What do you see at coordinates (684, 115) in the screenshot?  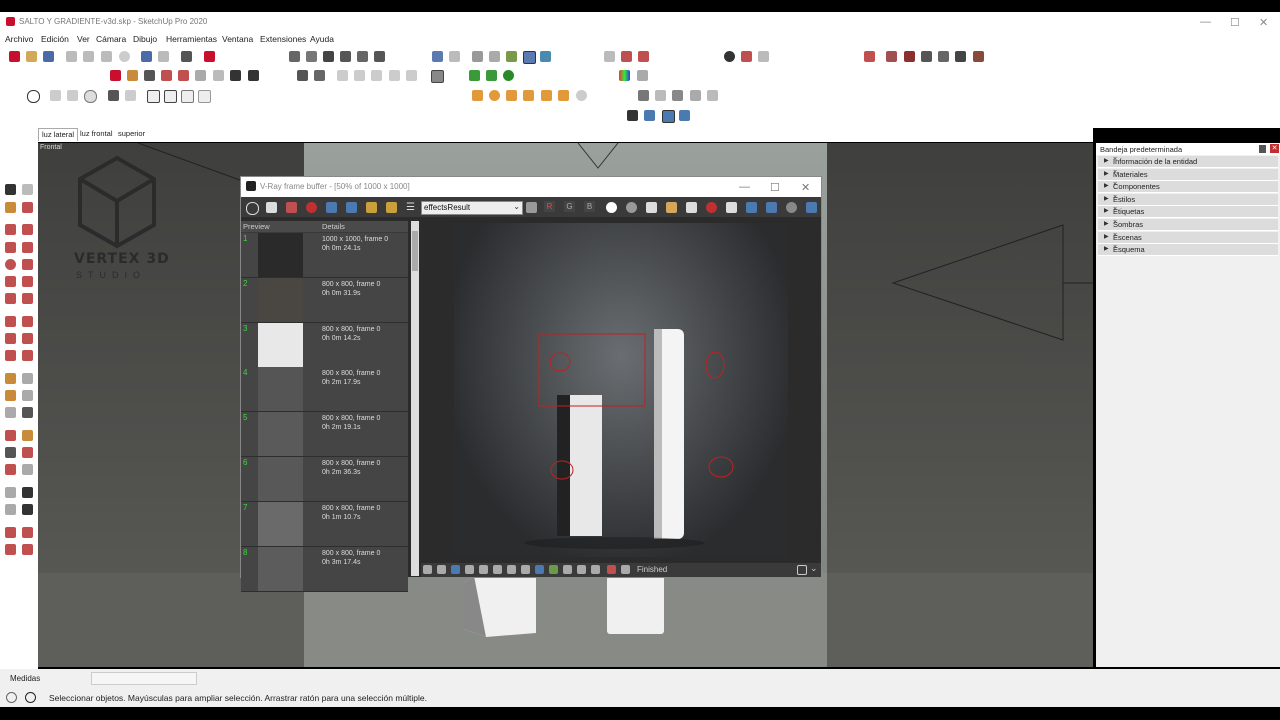 I see `cube-c-icon` at bounding box center [684, 115].